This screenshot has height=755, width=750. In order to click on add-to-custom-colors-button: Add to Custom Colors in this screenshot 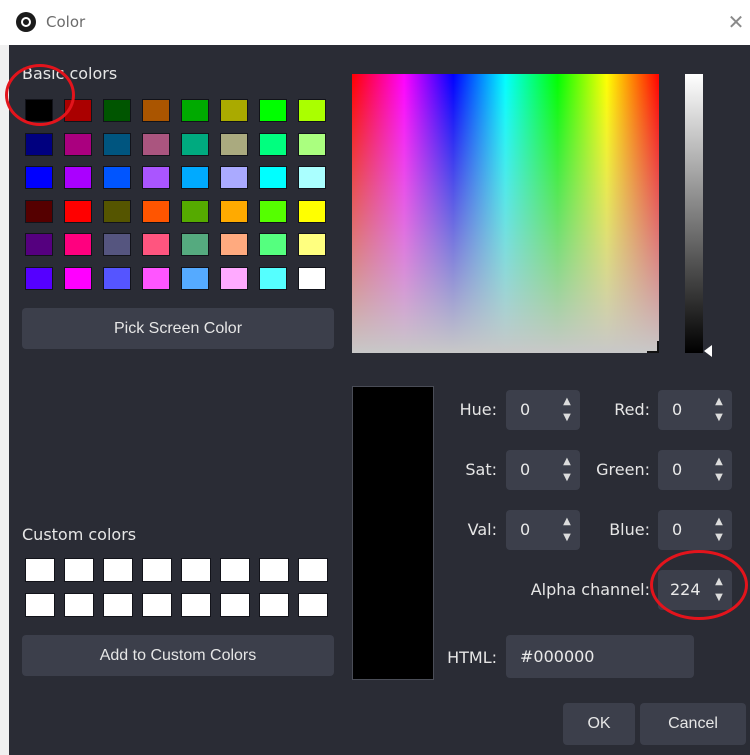, I will do `click(178, 655)`.